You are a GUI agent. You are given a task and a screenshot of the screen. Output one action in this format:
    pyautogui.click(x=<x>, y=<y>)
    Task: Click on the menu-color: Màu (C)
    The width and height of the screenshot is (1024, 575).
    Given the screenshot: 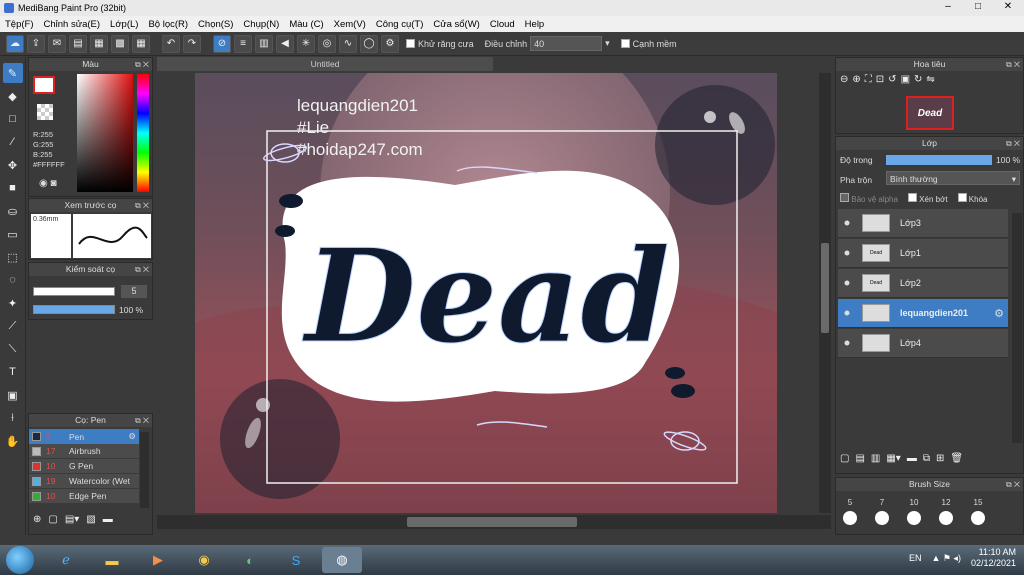 What is the action you would take?
    pyautogui.click(x=306, y=24)
    